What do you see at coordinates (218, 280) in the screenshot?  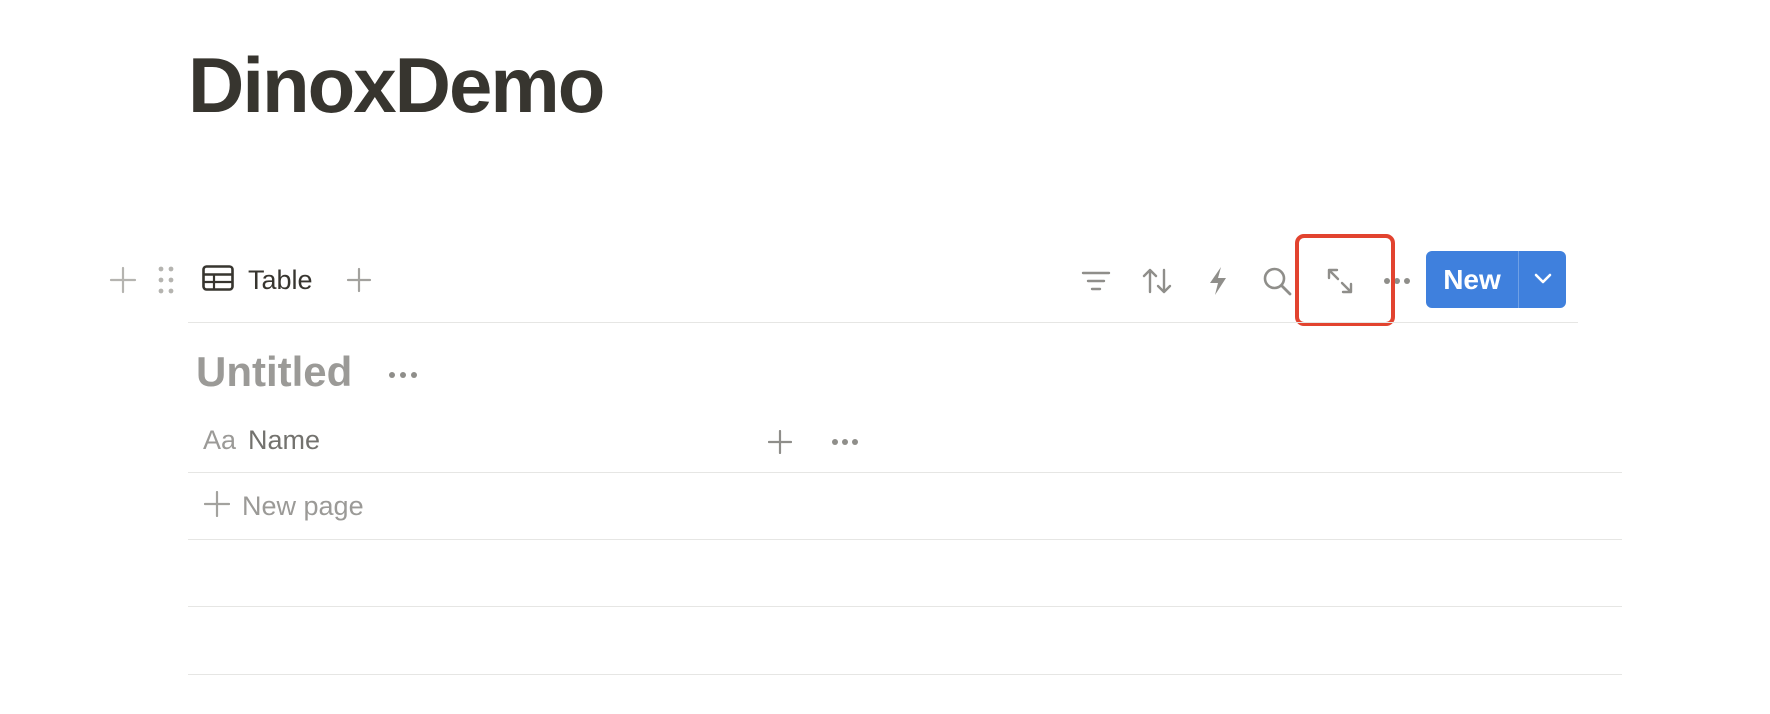 I see `table-icon` at bounding box center [218, 280].